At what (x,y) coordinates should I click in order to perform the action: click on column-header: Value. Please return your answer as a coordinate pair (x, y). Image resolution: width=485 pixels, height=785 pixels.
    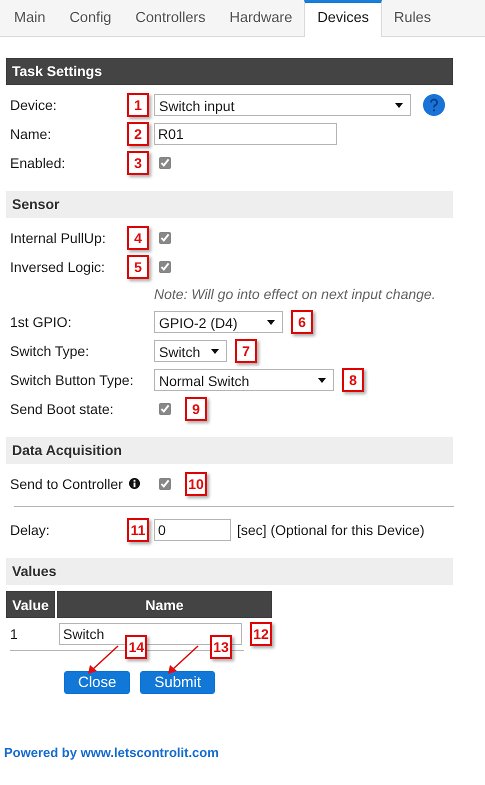
    Looking at the image, I should click on (30, 604).